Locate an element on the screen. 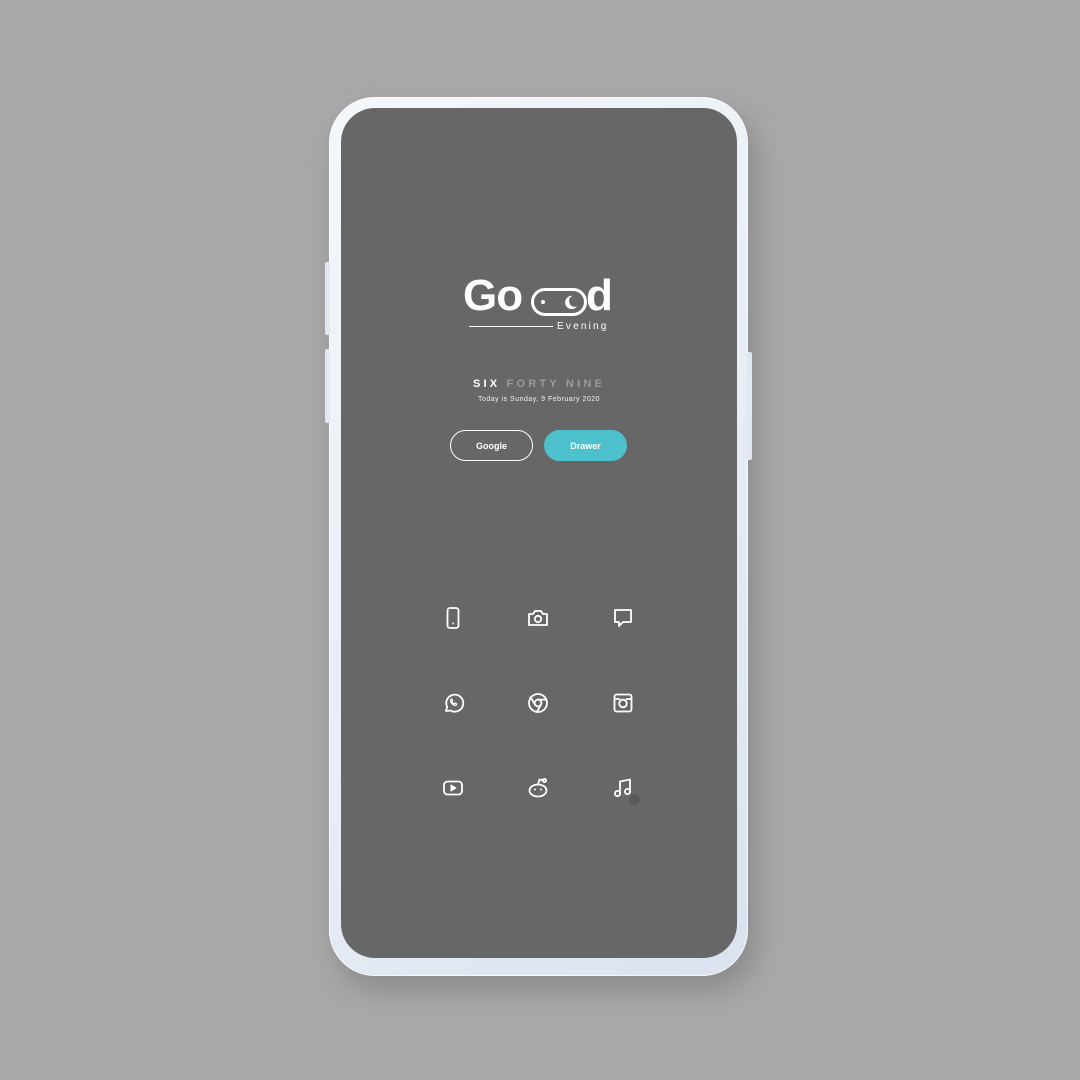  phone-icon is located at coordinates (453, 618).